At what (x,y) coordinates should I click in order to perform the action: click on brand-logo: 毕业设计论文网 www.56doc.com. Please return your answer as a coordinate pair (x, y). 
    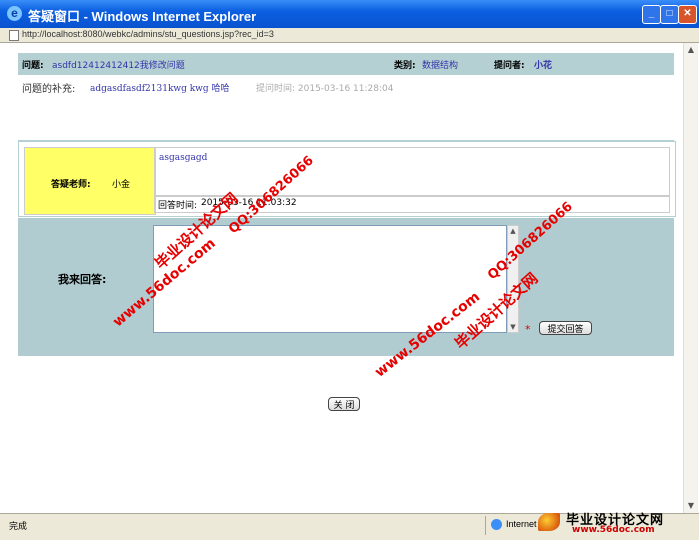
    Looking at the image, I should click on (615, 523).